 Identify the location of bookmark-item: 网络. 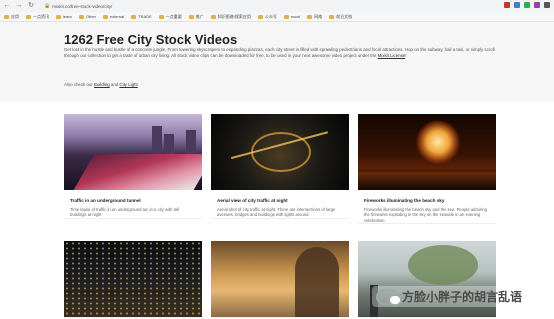
(314, 17).